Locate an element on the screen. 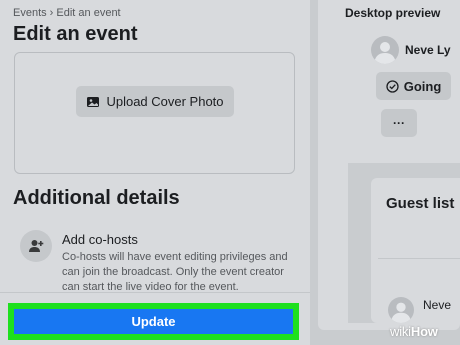 Image resolution: width=460 pixels, height=345 pixels. page-title: Edit an event is located at coordinates (75, 34).